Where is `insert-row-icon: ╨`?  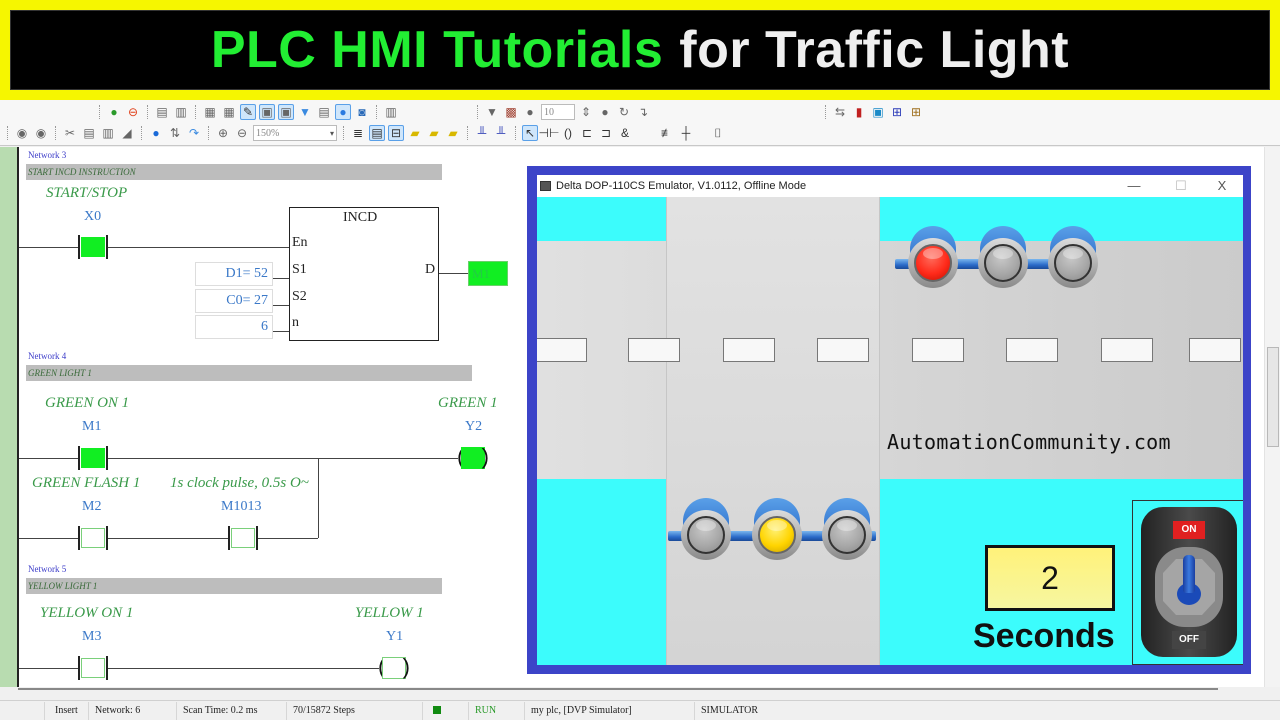
insert-row-icon: ╨ is located at coordinates (482, 133).